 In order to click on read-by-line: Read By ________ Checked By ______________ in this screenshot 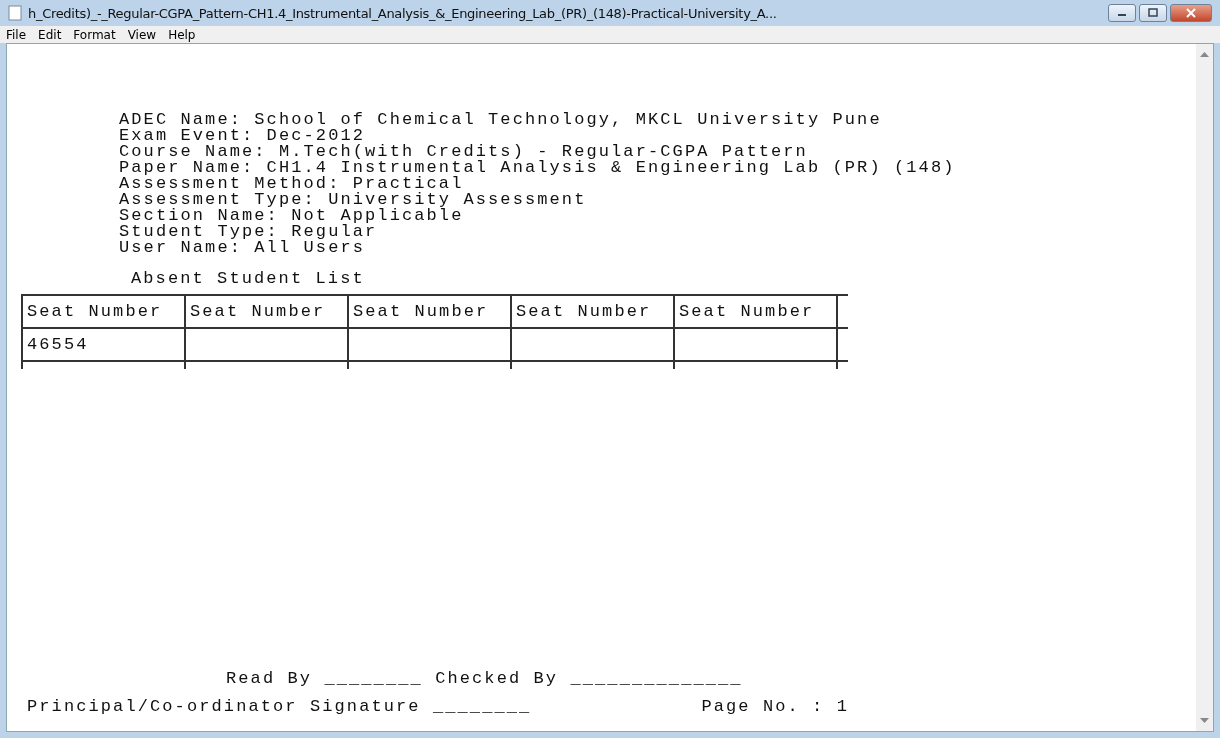, I will do `click(484, 679)`.